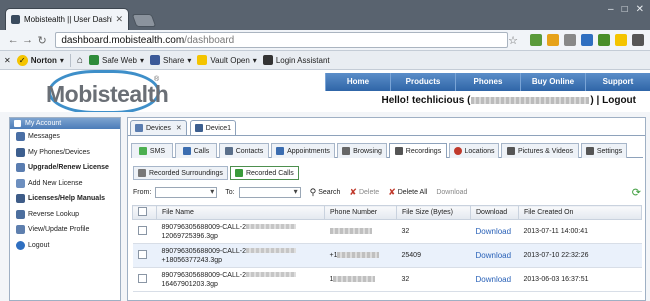  Describe the element at coordinates (494, 212) in the screenshot. I see `column-header: Download` at that location.